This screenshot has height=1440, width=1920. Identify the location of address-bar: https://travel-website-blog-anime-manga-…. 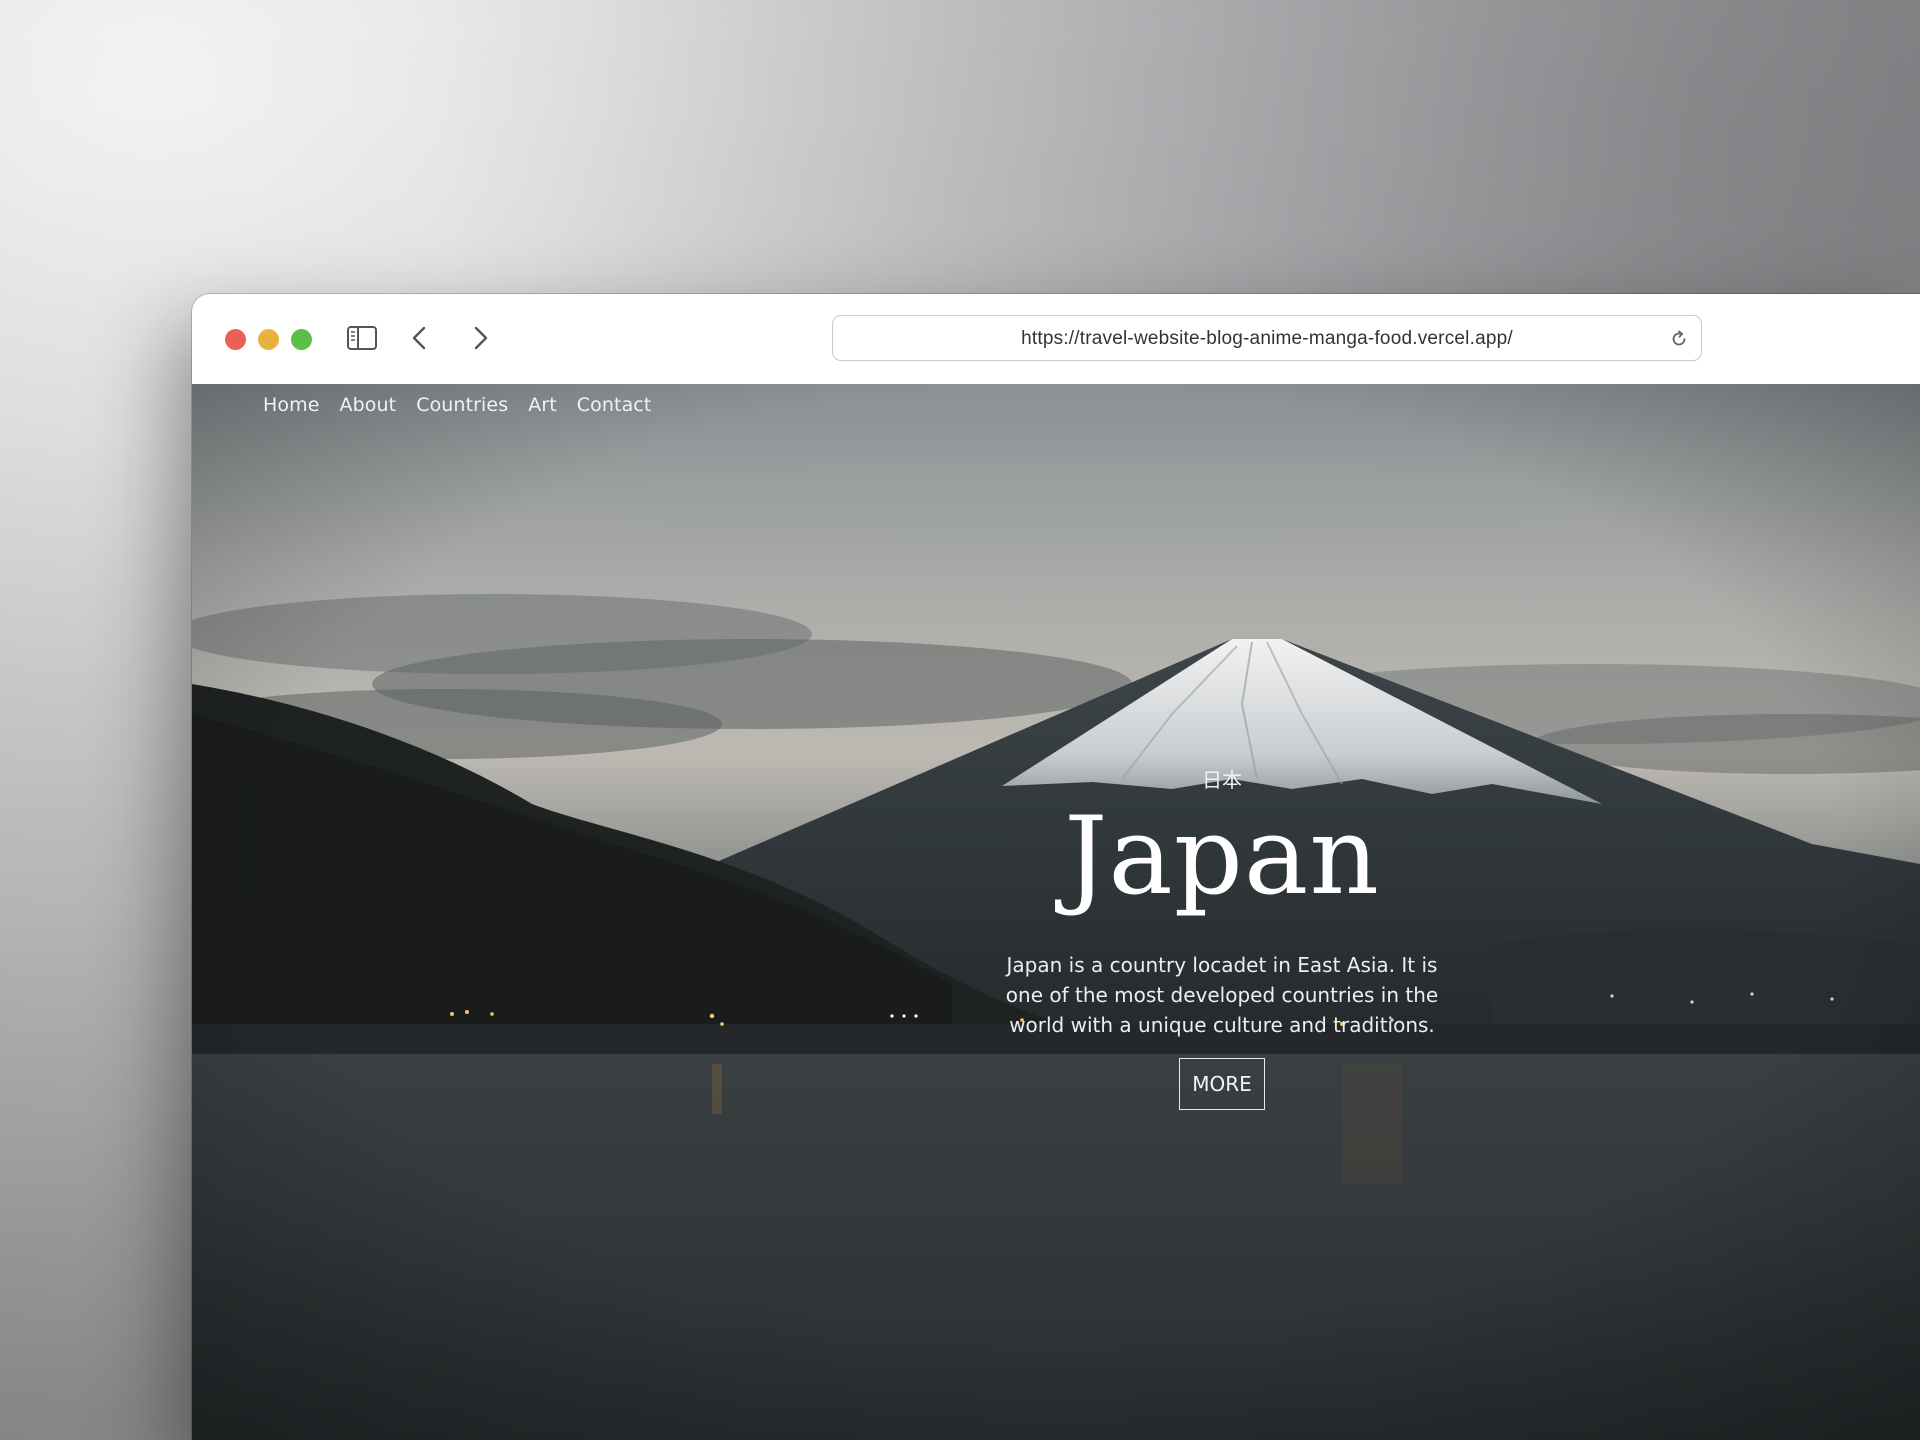
(1267, 338).